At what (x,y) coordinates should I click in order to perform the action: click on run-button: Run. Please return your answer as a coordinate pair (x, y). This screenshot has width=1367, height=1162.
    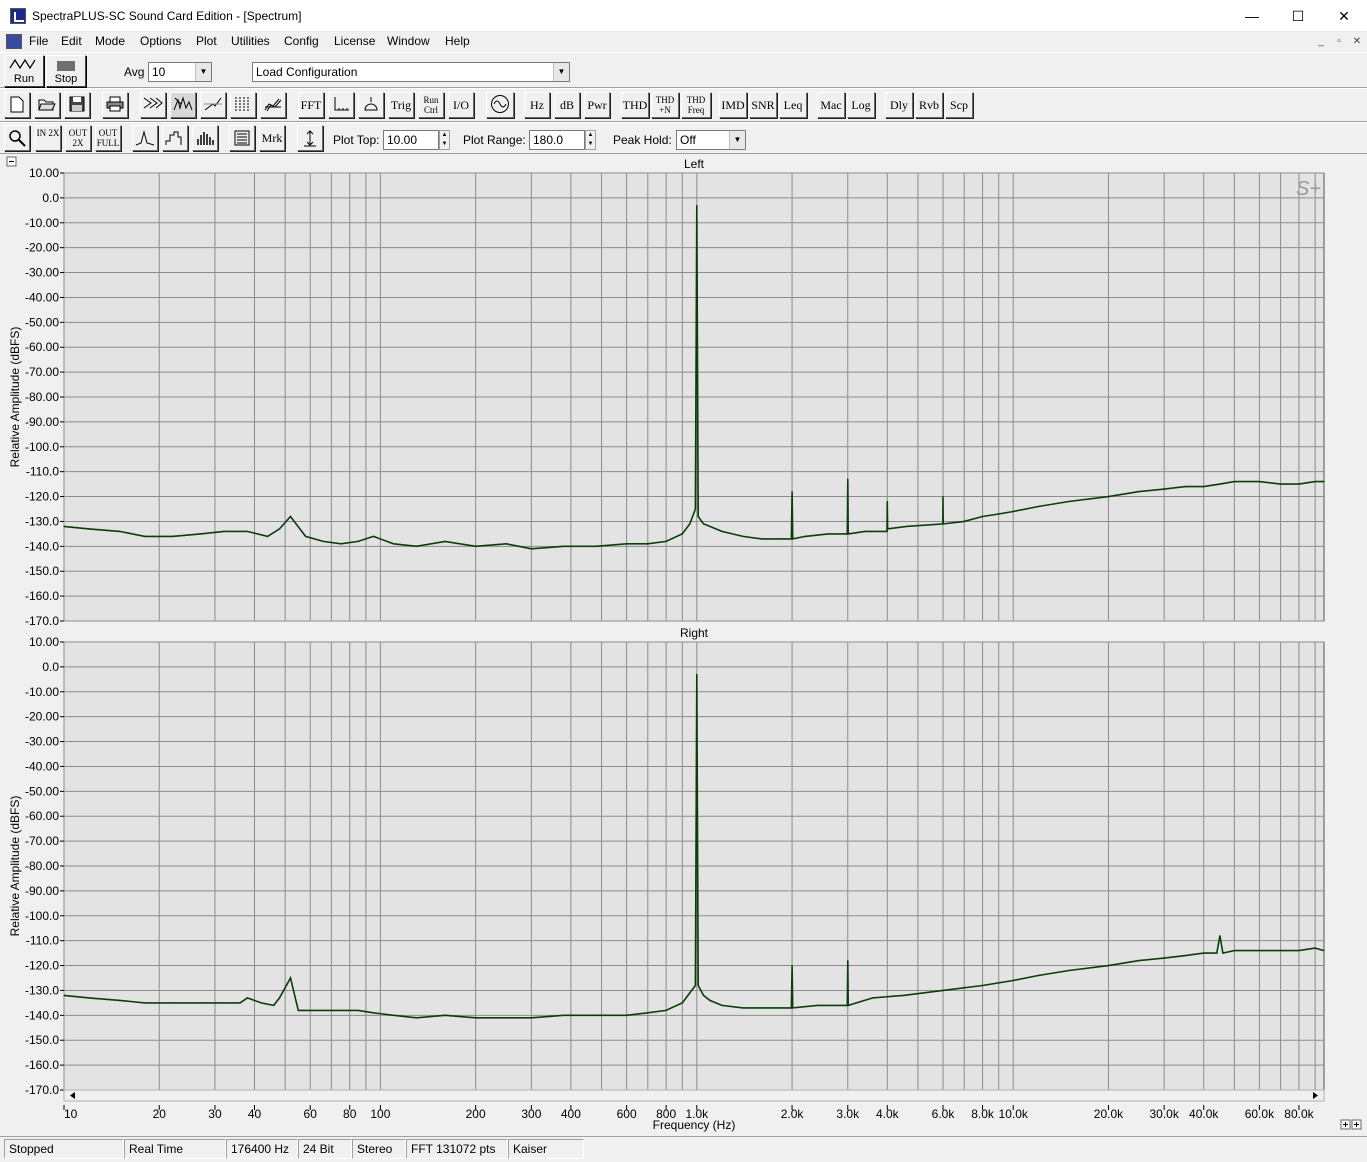
    Looking at the image, I should click on (24, 71).